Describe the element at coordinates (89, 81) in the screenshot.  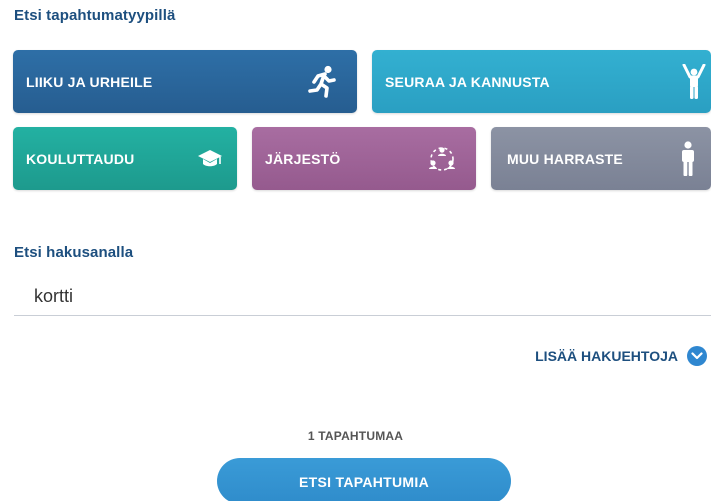
I see `type-button-label: LIIKU JA URHEILE` at that location.